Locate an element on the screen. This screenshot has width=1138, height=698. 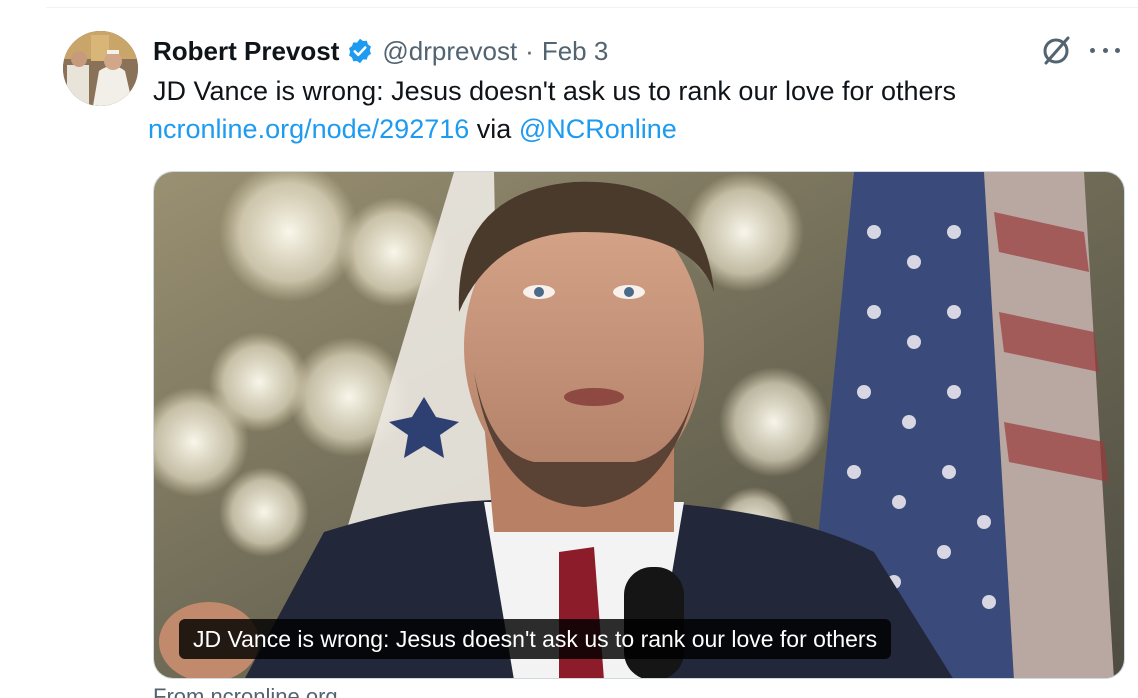
verified-badge-icon is located at coordinates (360, 51).